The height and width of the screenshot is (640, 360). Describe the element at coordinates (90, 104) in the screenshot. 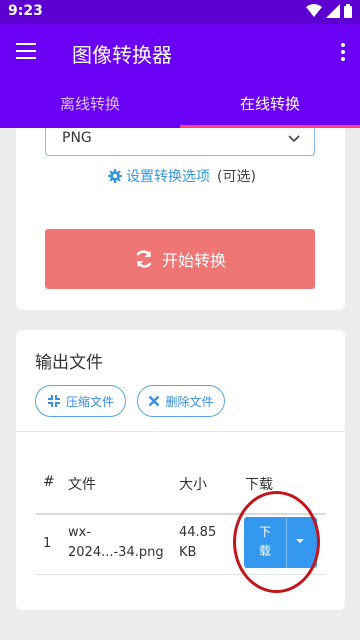

I see `tab-offline-convert: 离线转换` at that location.